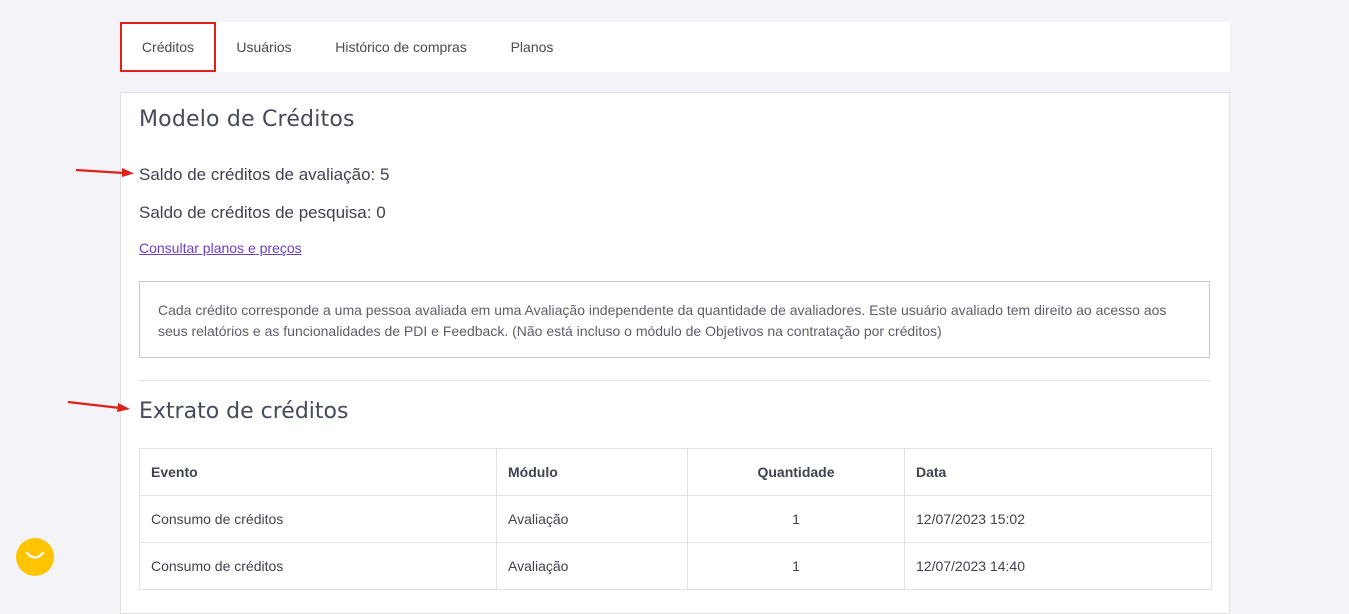  I want to click on survey-credit-balance: Saldo de créditos de pesquisa: 0, so click(262, 212).